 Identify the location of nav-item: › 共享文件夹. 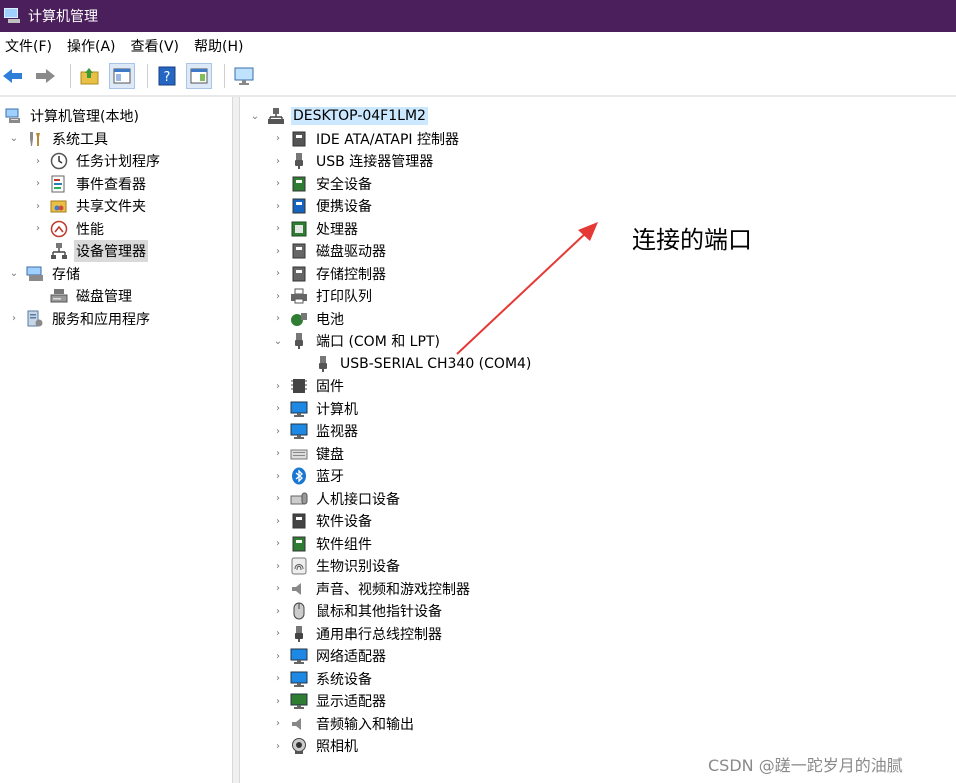
(90, 206).